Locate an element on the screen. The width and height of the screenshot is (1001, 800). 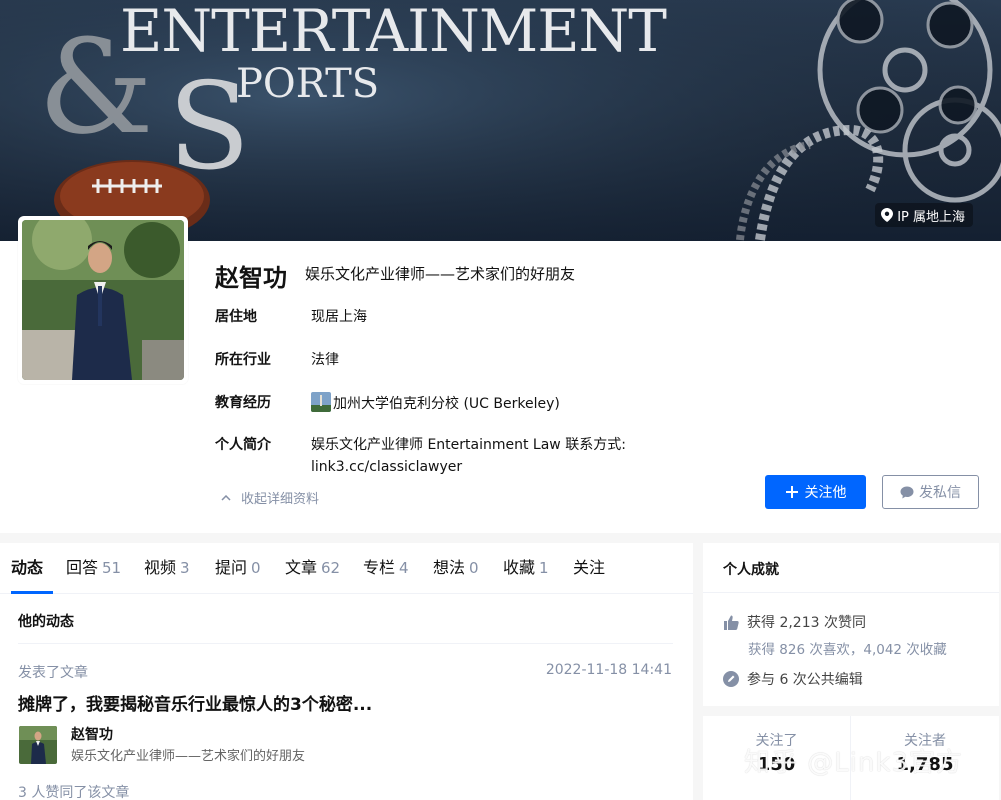
profile-avatar is located at coordinates (103, 300).